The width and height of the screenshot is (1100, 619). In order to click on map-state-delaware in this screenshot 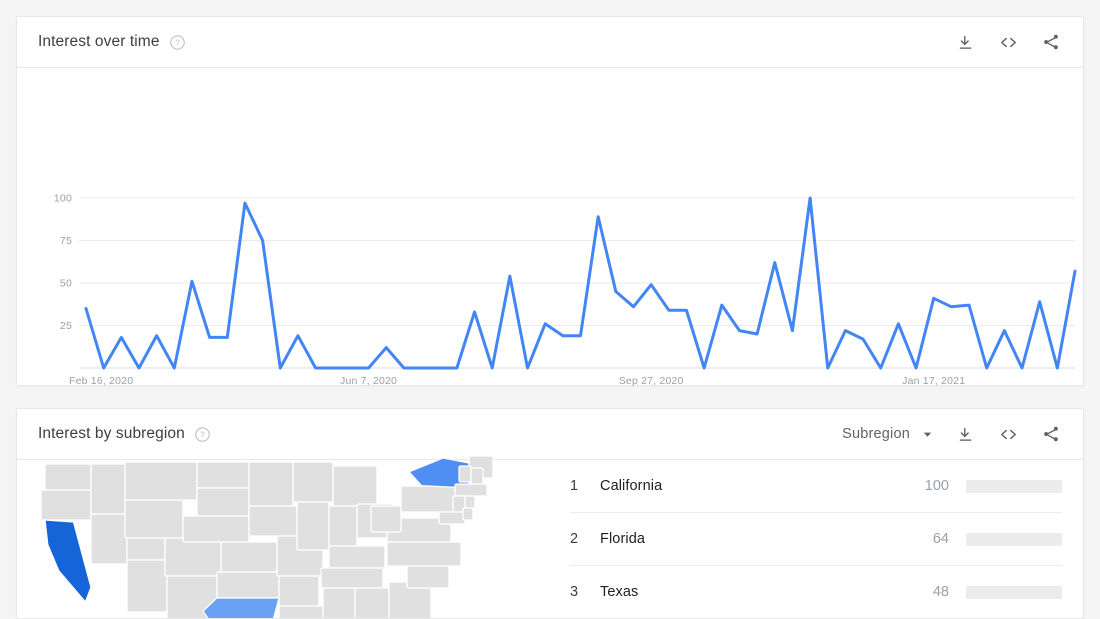, I will do `click(468, 514)`.